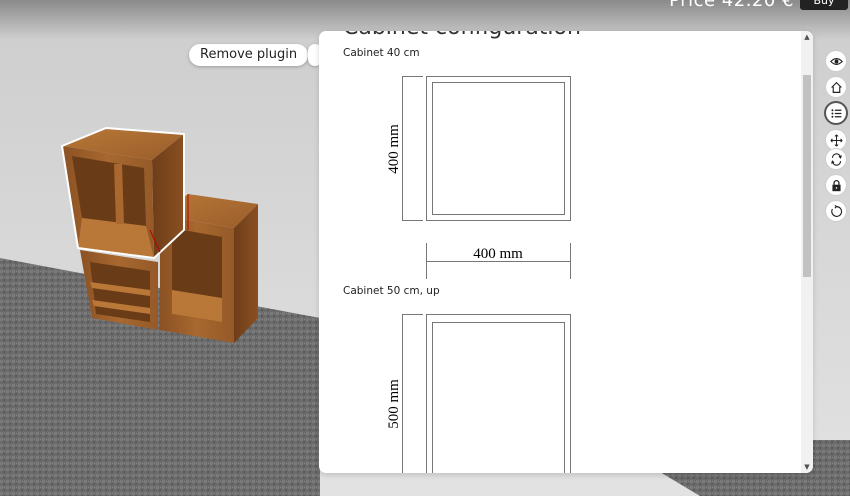  Describe the element at coordinates (394, 149) in the screenshot. I see `cabinet-1-height-label: 400 mm` at that location.